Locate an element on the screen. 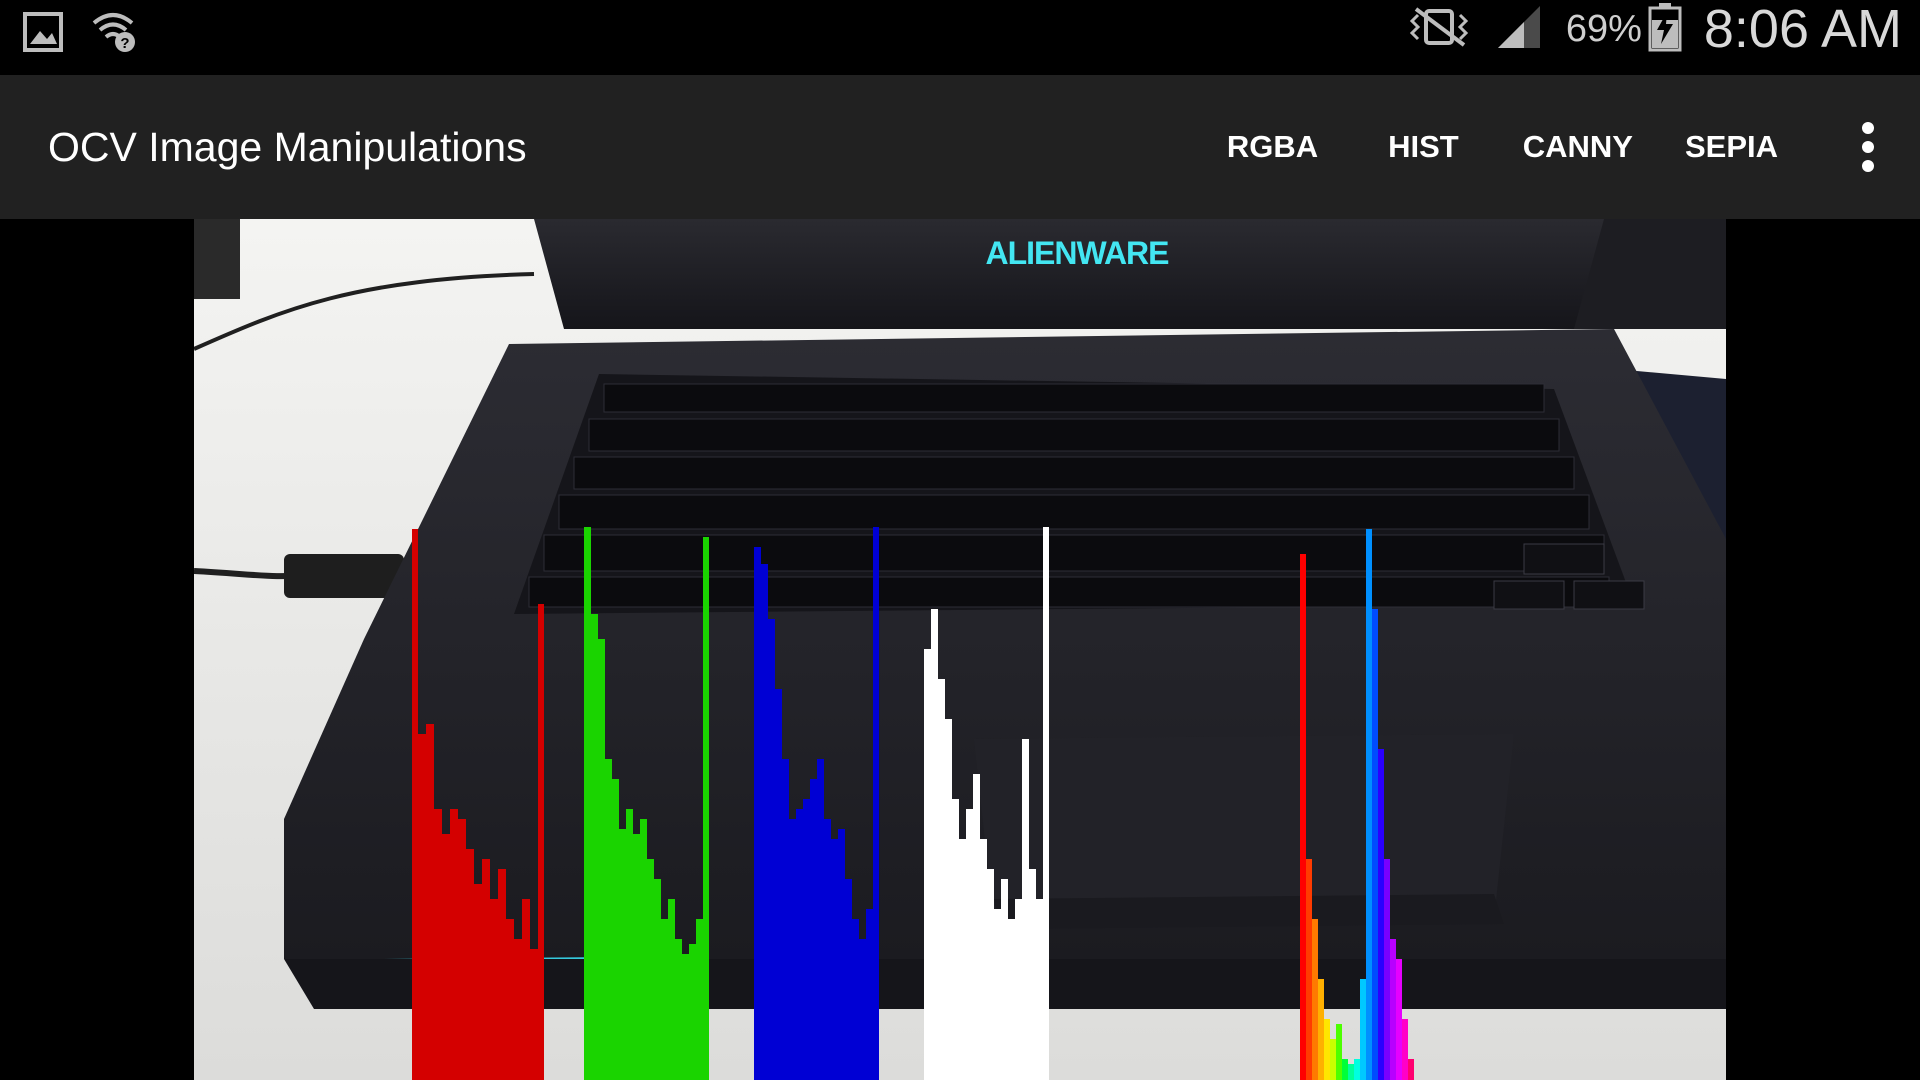  menu-item-hist: HIST is located at coordinates (1423, 147).